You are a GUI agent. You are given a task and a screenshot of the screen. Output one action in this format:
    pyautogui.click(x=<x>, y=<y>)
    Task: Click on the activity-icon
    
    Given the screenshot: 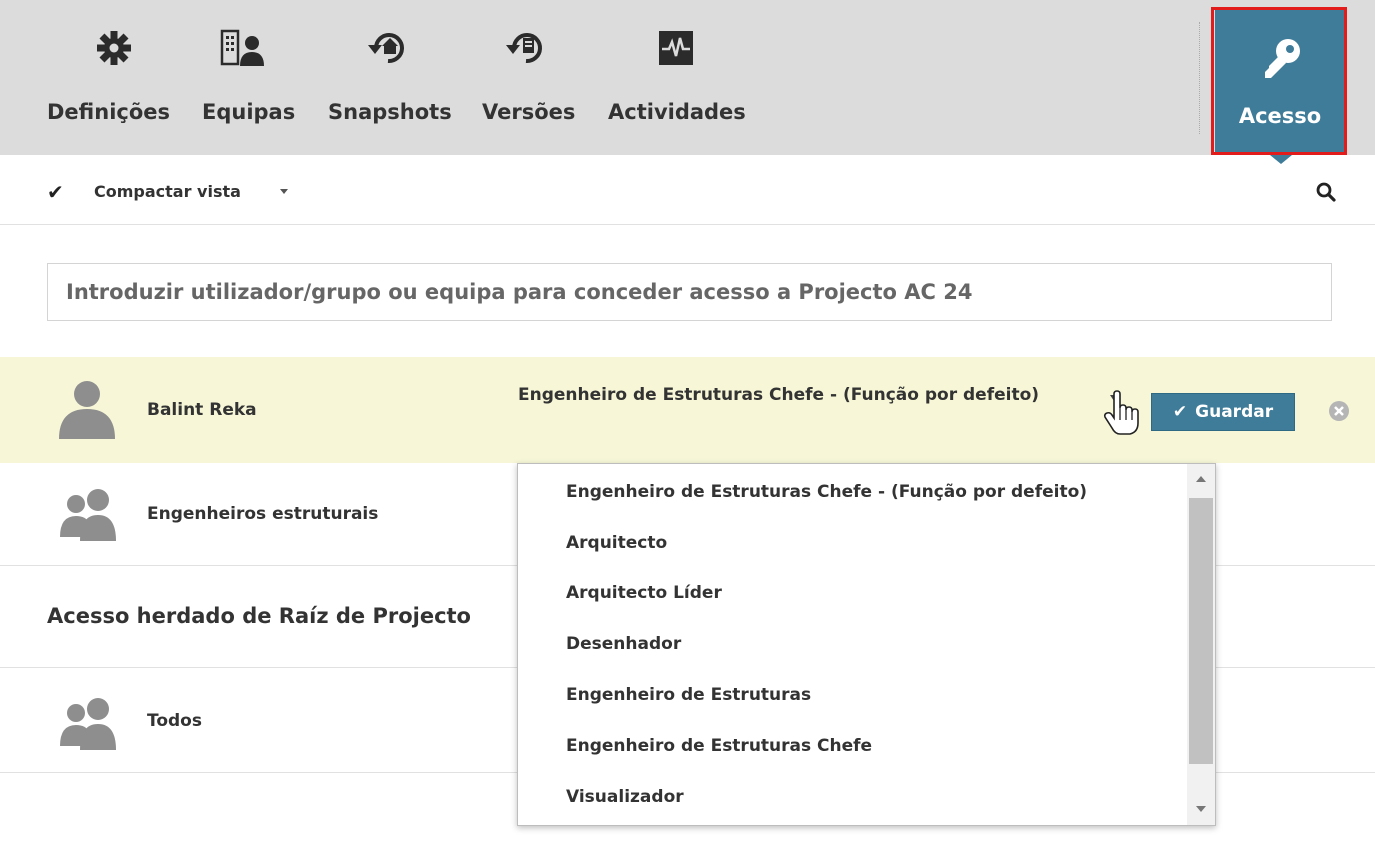 What is the action you would take?
    pyautogui.click(x=676, y=48)
    